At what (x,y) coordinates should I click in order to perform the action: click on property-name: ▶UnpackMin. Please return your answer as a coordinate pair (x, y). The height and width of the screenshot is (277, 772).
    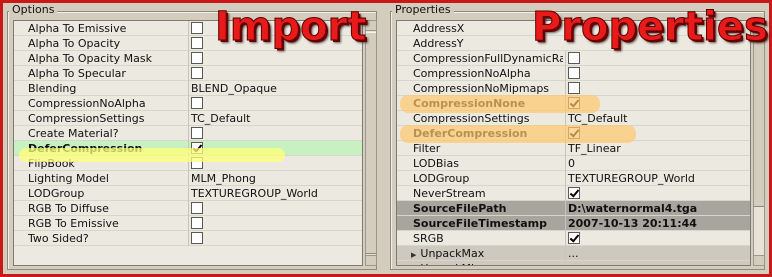
    Looking at the image, I should click on (486, 263).